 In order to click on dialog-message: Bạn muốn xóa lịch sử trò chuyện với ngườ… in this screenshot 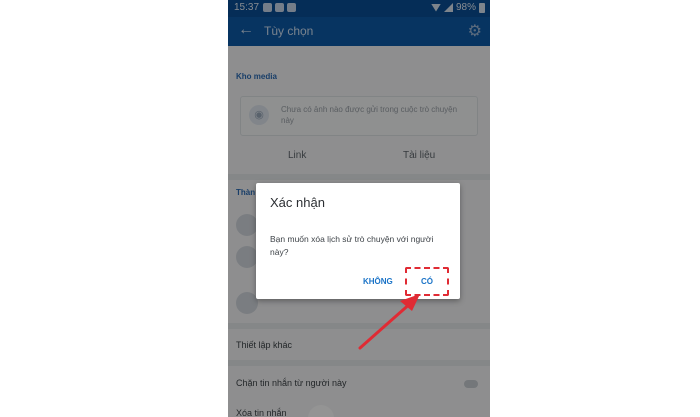, I will do `click(352, 245)`.